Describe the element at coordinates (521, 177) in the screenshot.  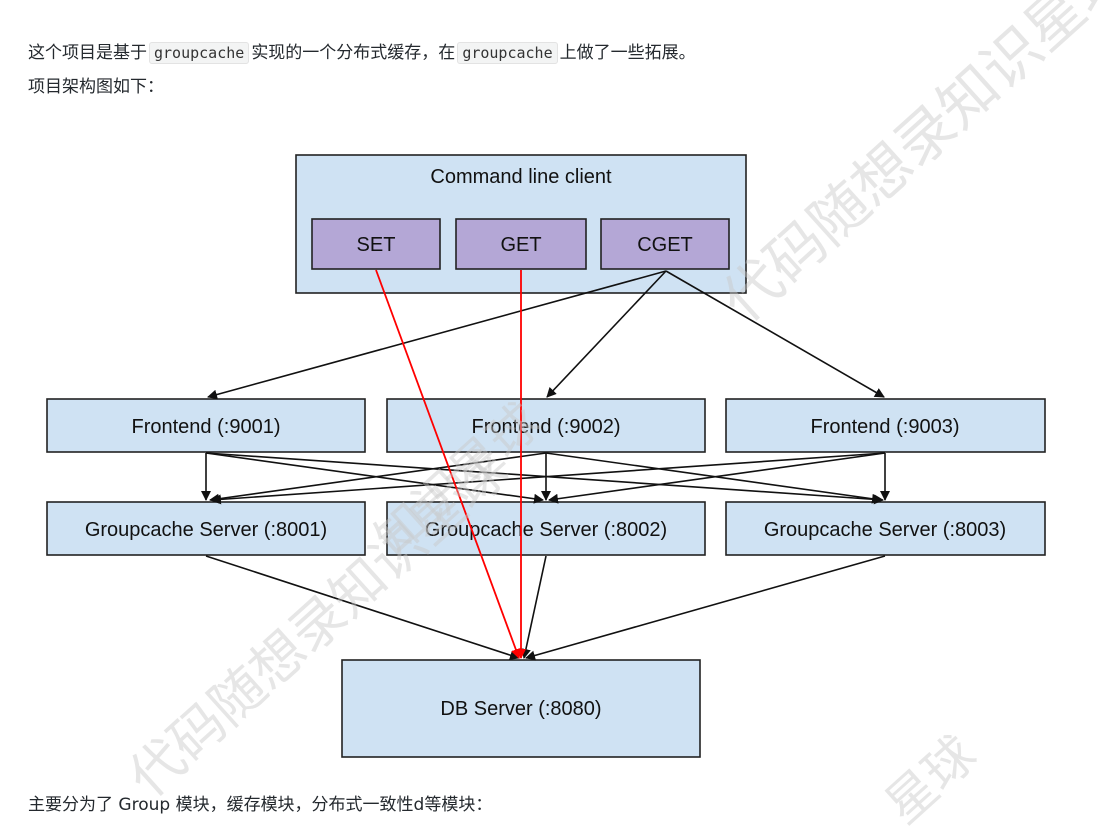
I see `command-line-client-title: Command line client` at that location.